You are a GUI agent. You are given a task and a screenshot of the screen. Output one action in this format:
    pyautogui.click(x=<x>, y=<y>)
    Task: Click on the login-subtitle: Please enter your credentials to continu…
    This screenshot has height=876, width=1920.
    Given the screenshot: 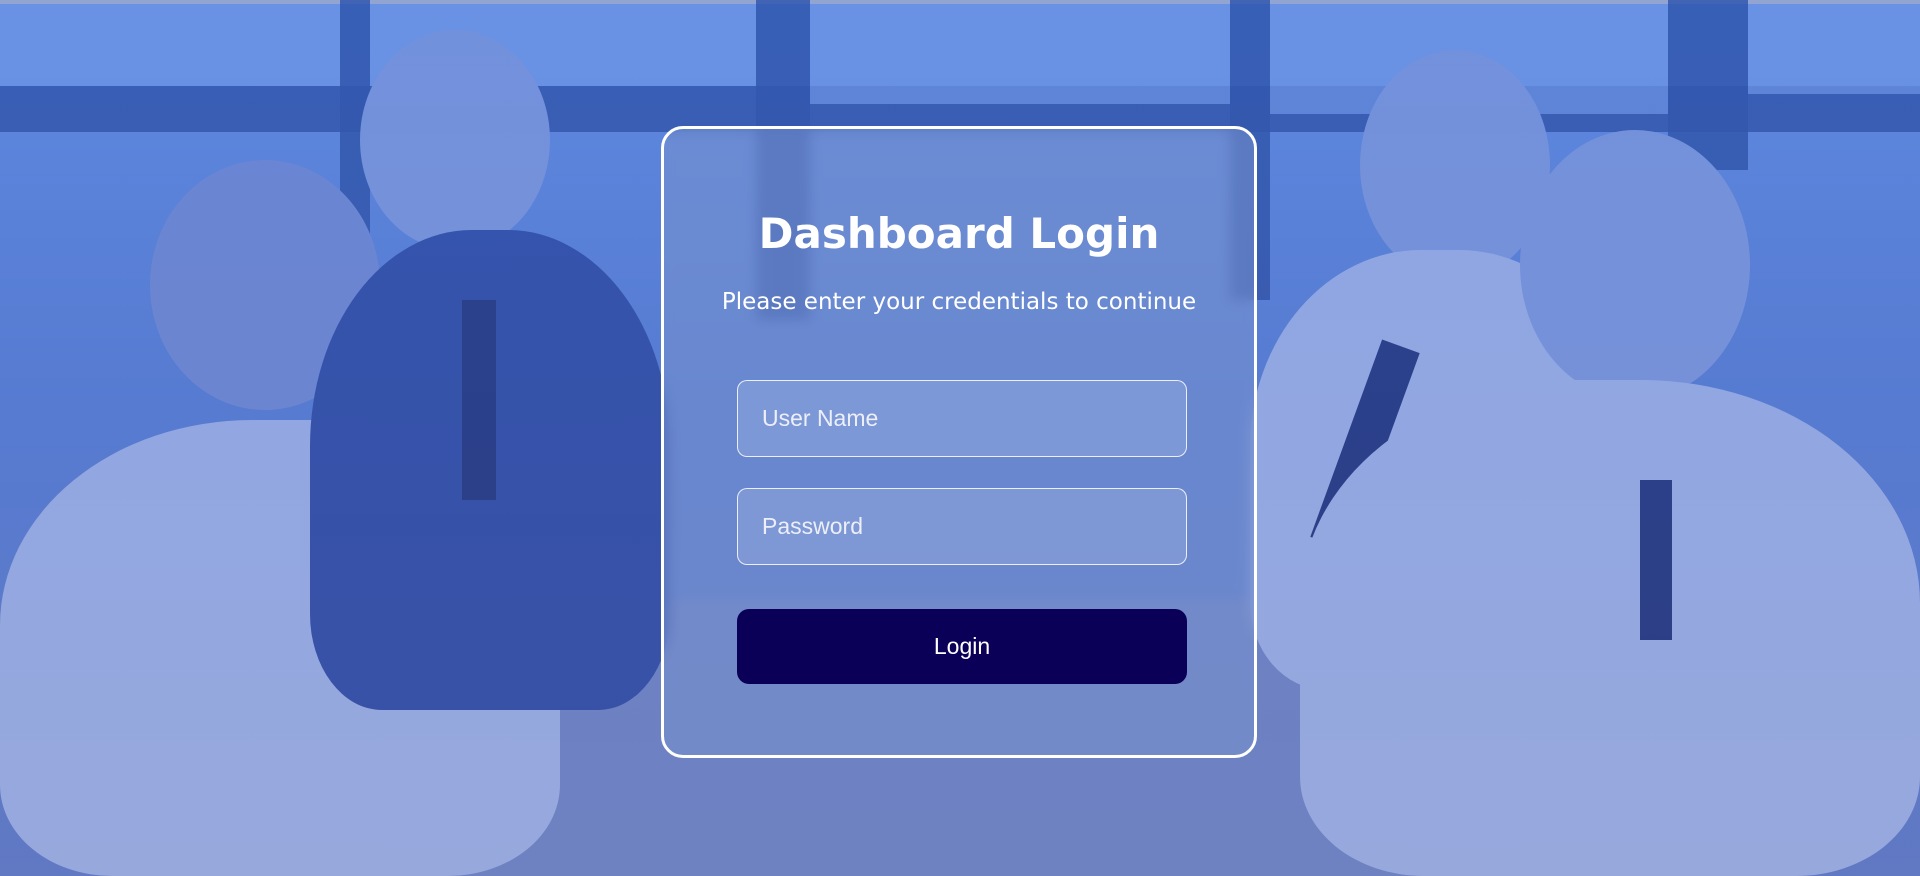 What is the action you would take?
    pyautogui.click(x=959, y=302)
    